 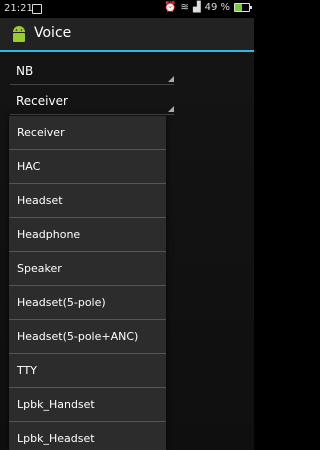 I want to click on device-spinner: Receiver, so click(x=92, y=103).